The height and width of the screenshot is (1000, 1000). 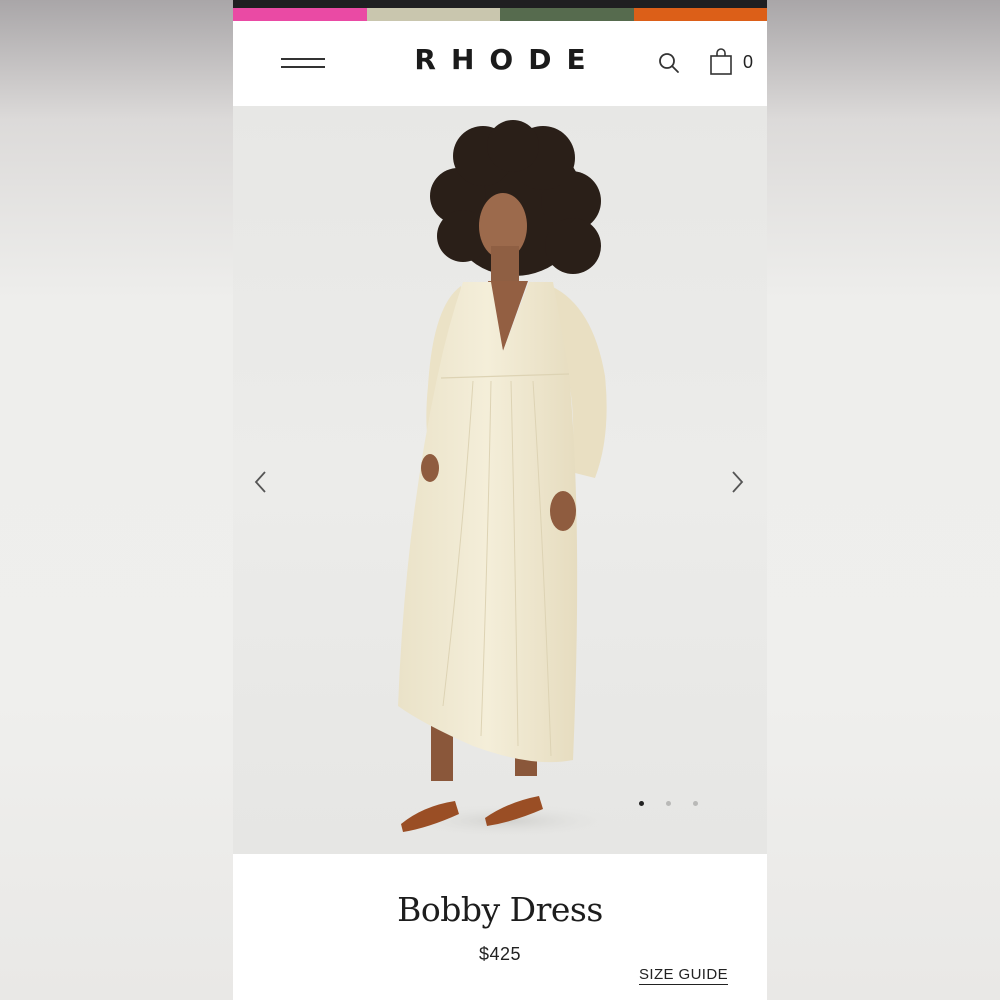 I want to click on product-info: Bobby Dress $425 SIZE GUIDE, so click(x=500, y=927).